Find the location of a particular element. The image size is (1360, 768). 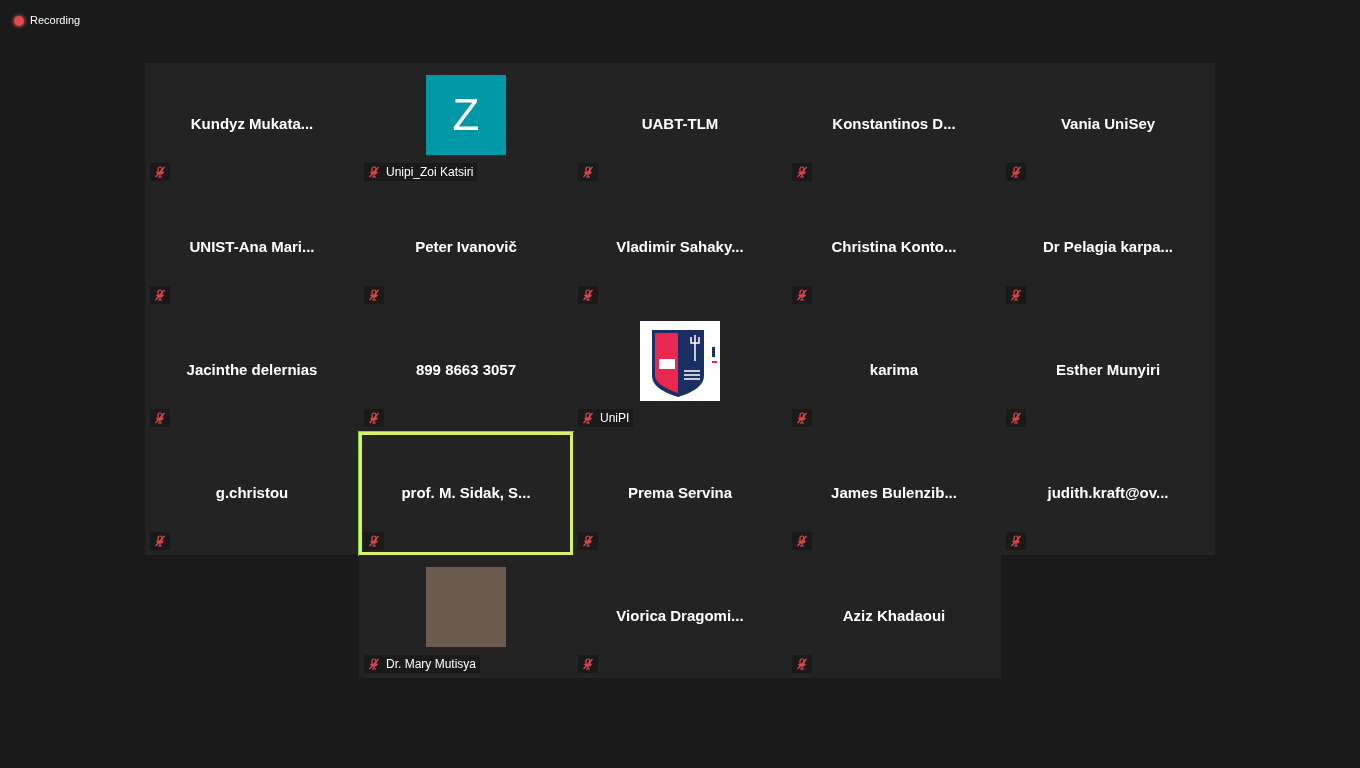

participant-name: 899 8663 3057 is located at coordinates (466, 370).